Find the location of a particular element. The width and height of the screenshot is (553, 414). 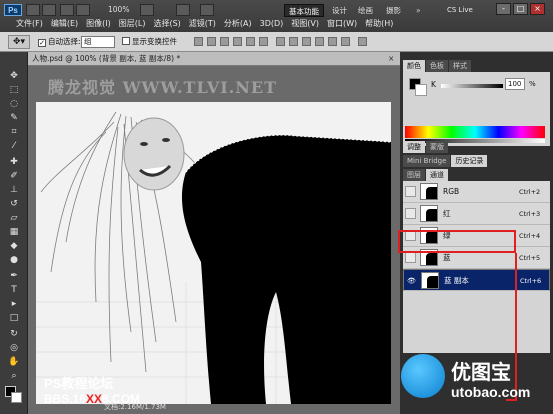

workspace-essentials: 基本功能 is located at coordinates (304, 10).